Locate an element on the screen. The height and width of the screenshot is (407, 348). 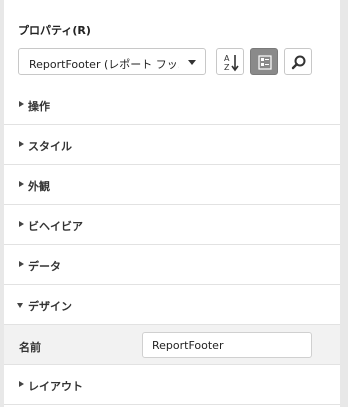
category-label: ビヘイビア is located at coordinates (55, 226).